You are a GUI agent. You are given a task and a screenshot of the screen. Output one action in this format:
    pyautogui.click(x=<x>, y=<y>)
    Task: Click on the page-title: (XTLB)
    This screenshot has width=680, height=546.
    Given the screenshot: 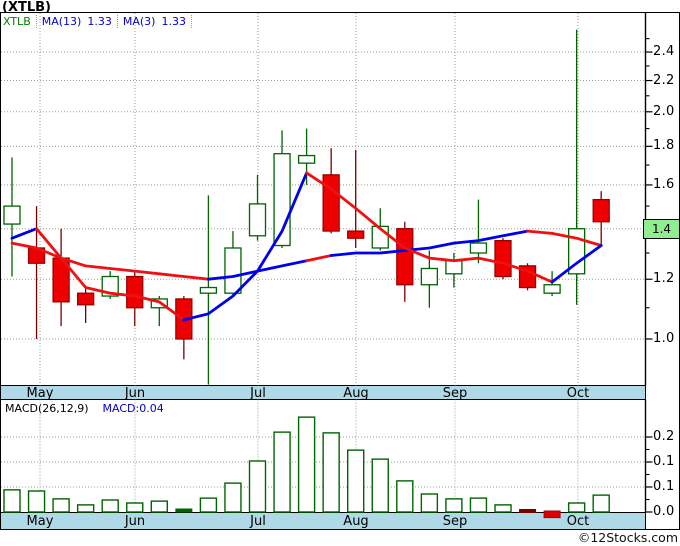 What is the action you would take?
    pyautogui.click(x=26, y=7)
    